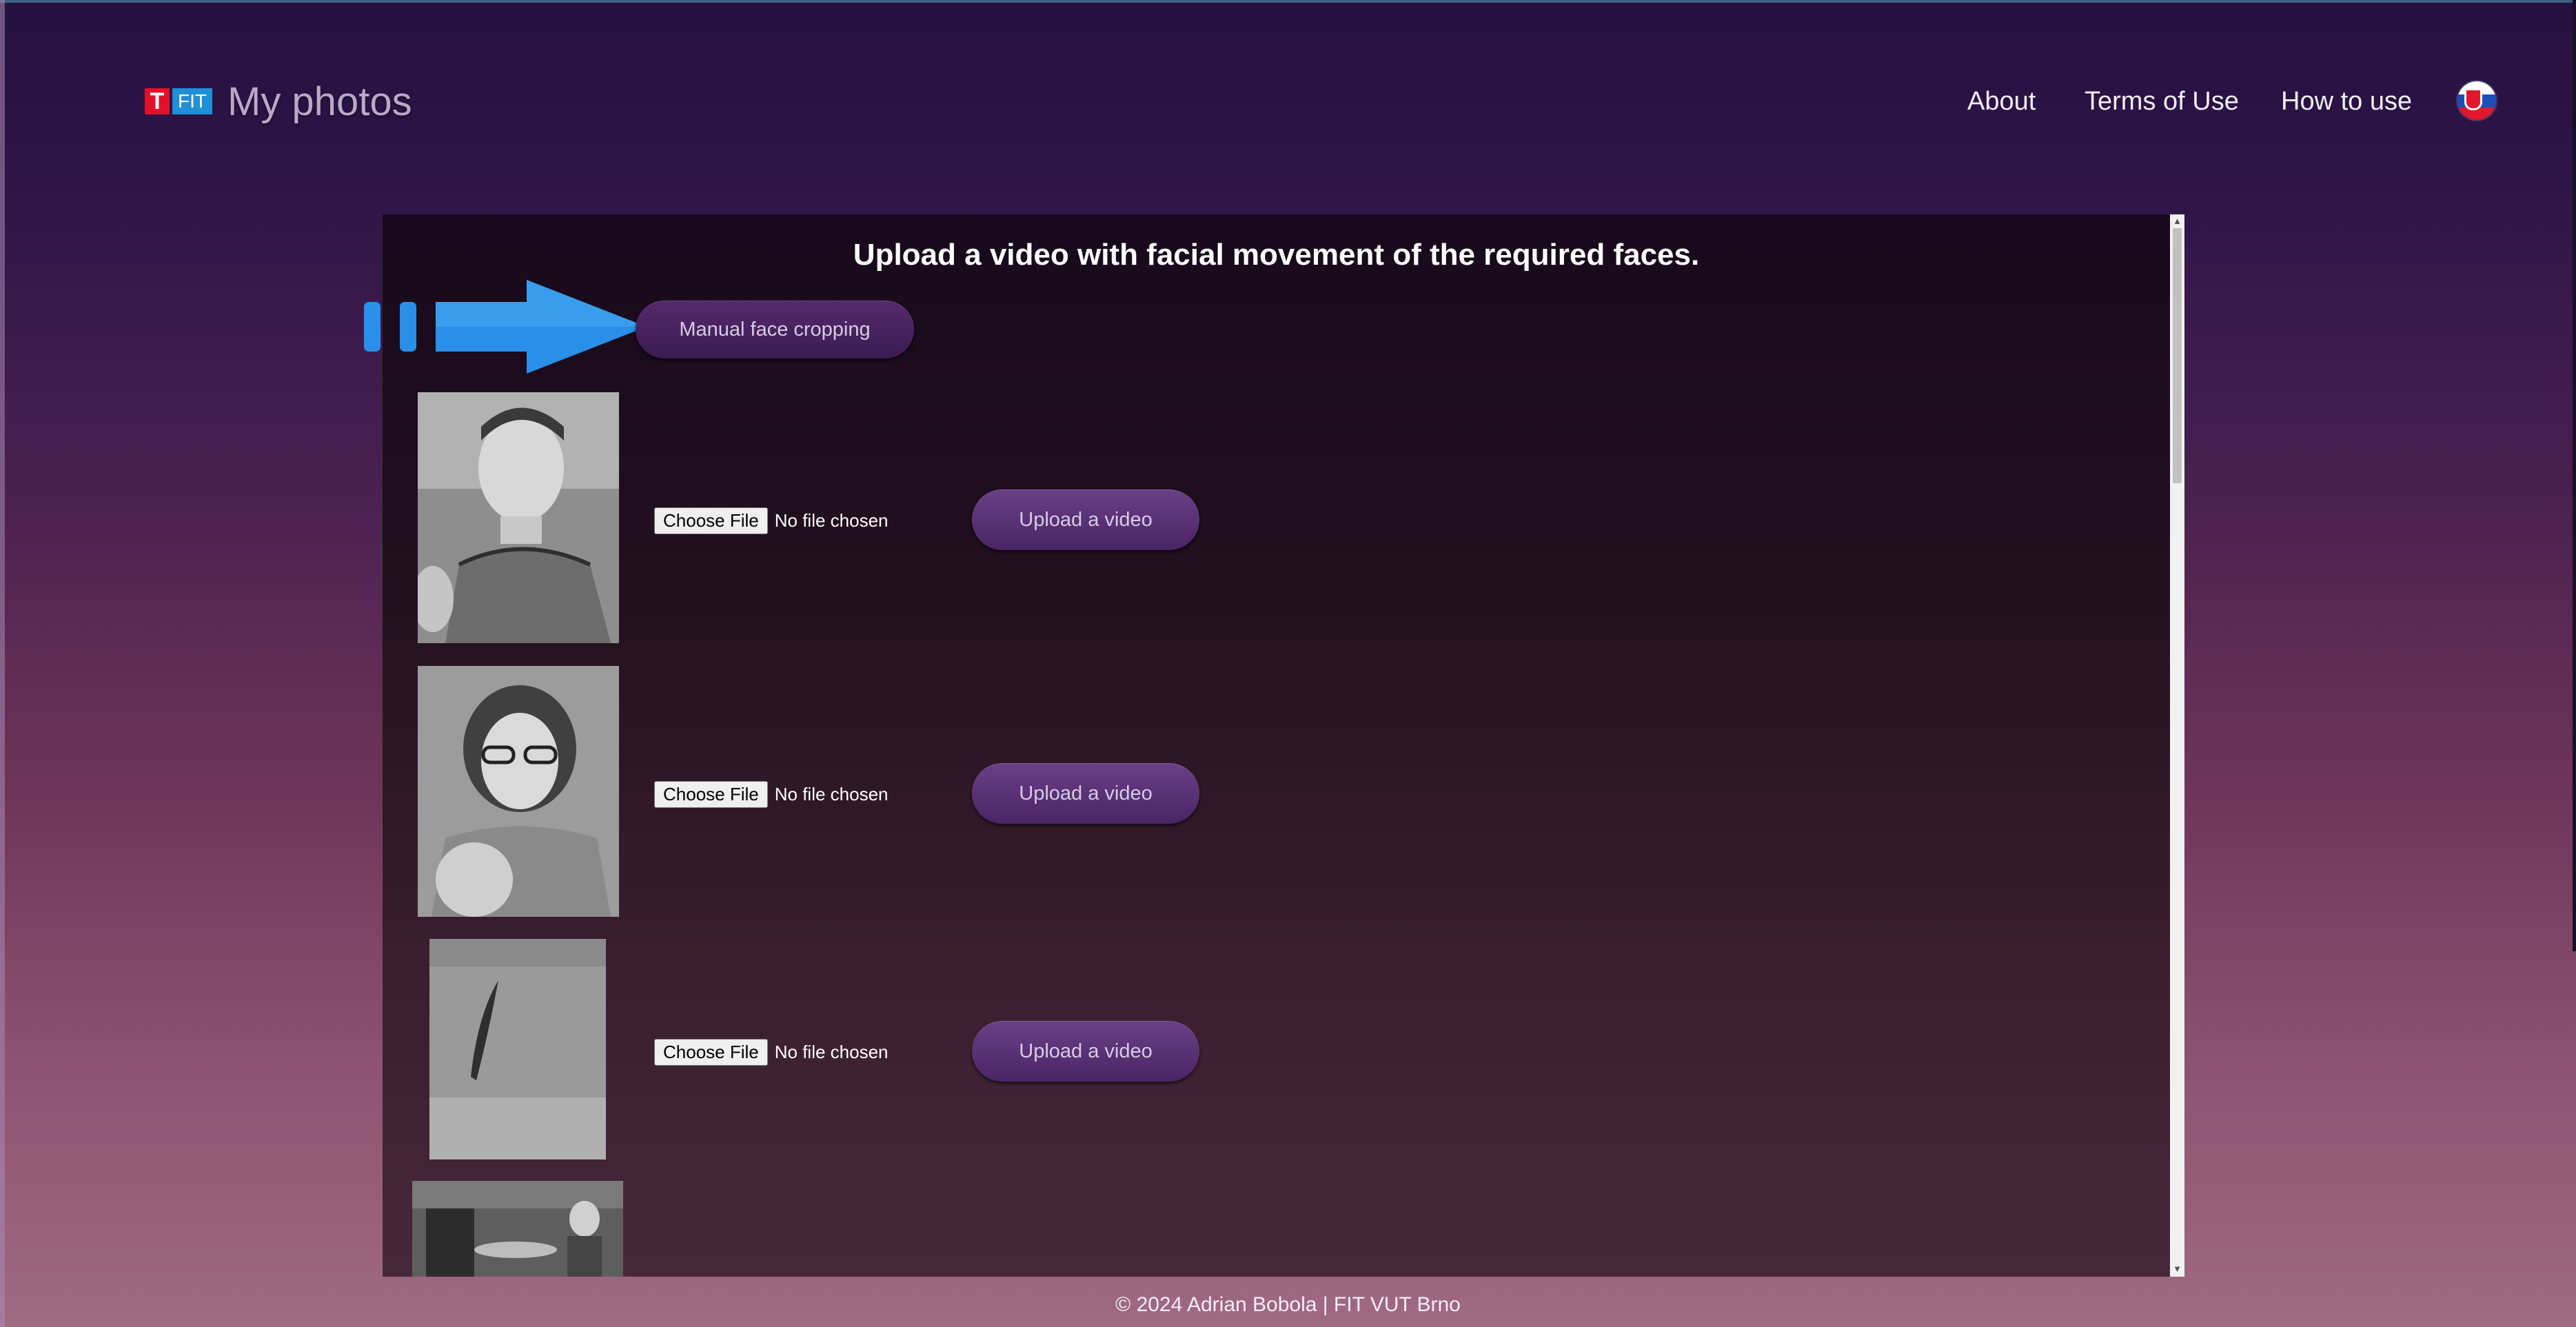  What do you see at coordinates (2177, 355) in the screenshot?
I see `scrollbar-thumb` at bounding box center [2177, 355].